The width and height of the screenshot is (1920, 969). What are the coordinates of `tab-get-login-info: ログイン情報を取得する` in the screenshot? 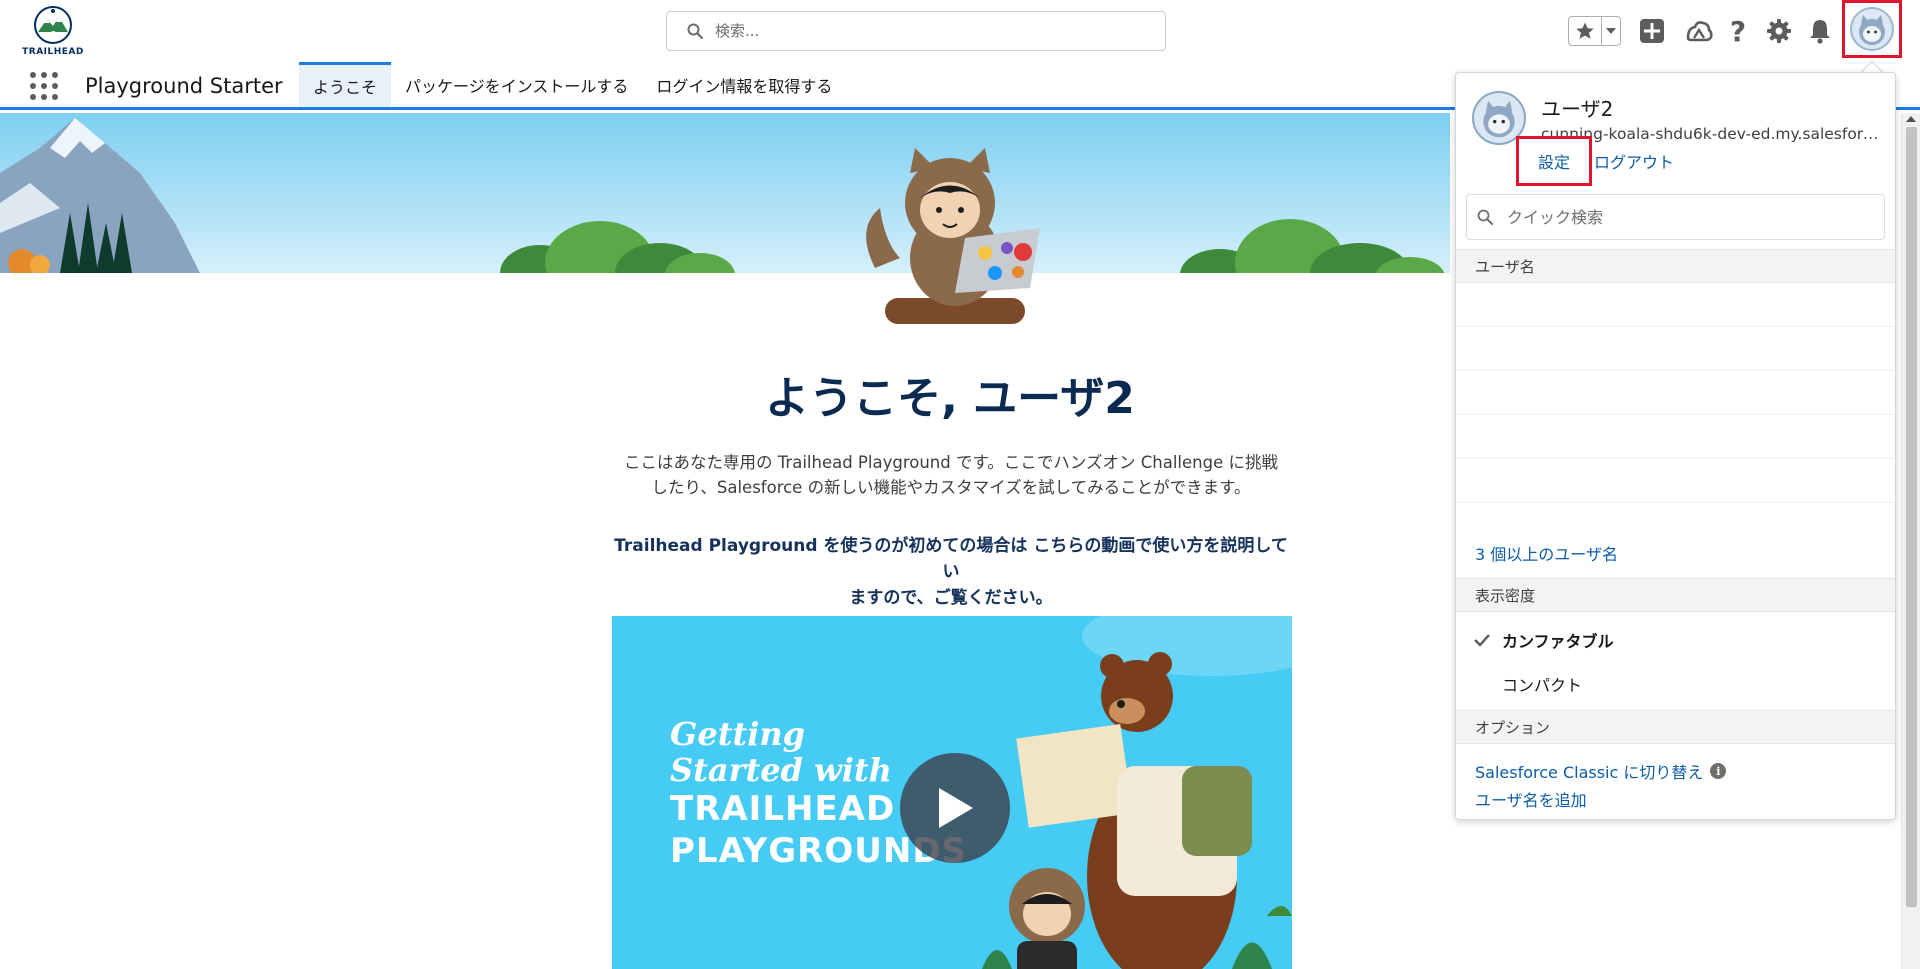 It's located at (744, 84).